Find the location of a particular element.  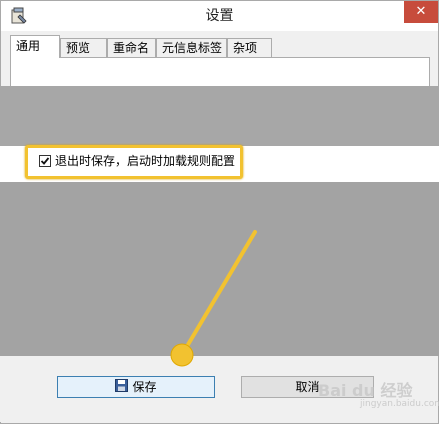

title-bar: 设置 ✕ is located at coordinates (219, 16).